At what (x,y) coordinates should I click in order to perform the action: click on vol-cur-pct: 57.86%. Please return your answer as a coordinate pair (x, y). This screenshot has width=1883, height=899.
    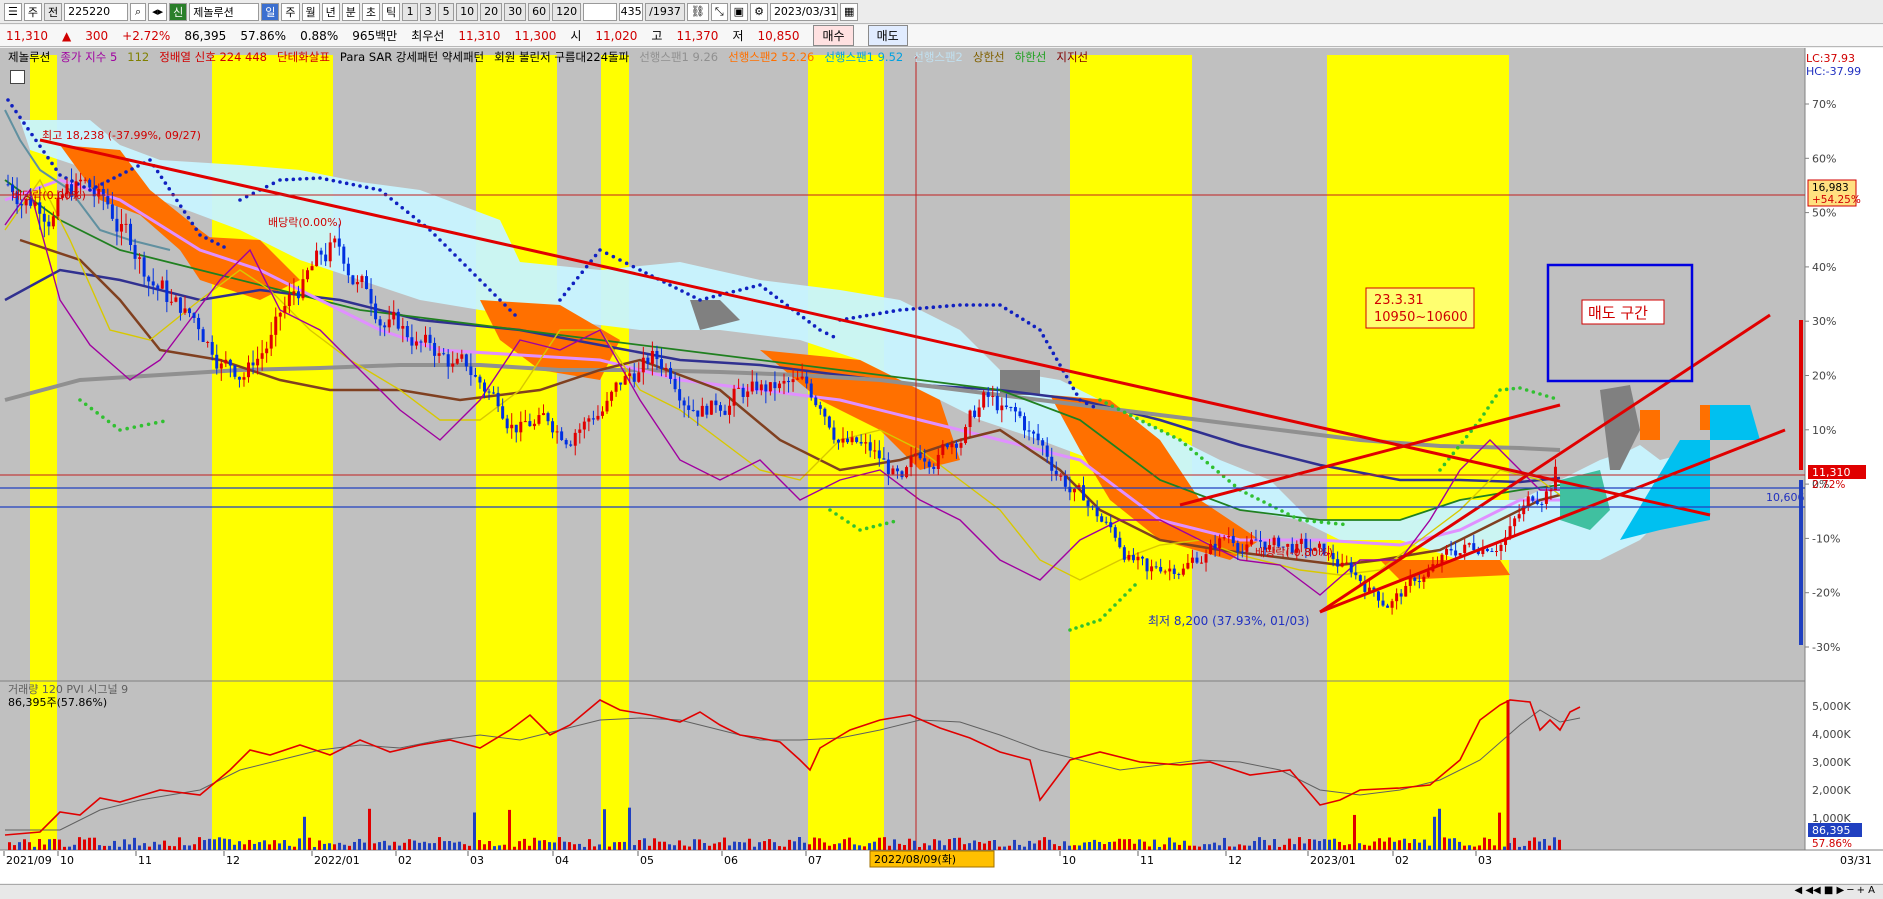
    Looking at the image, I should click on (1832, 844).